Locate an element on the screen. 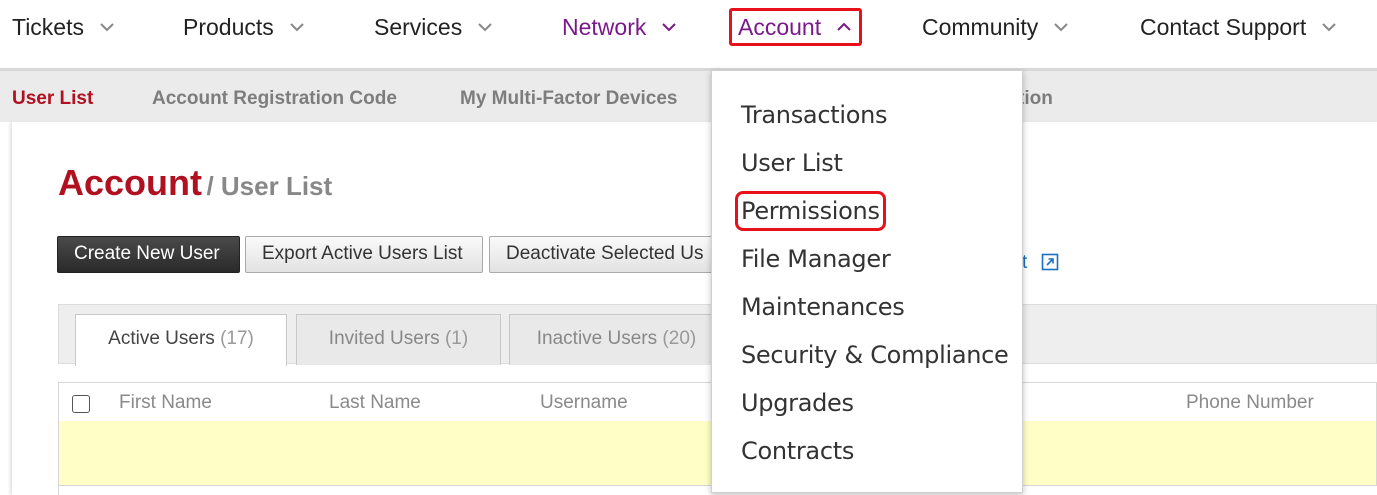 This screenshot has width=1377, height=495. nav-network: Network is located at coordinates (620, 27).